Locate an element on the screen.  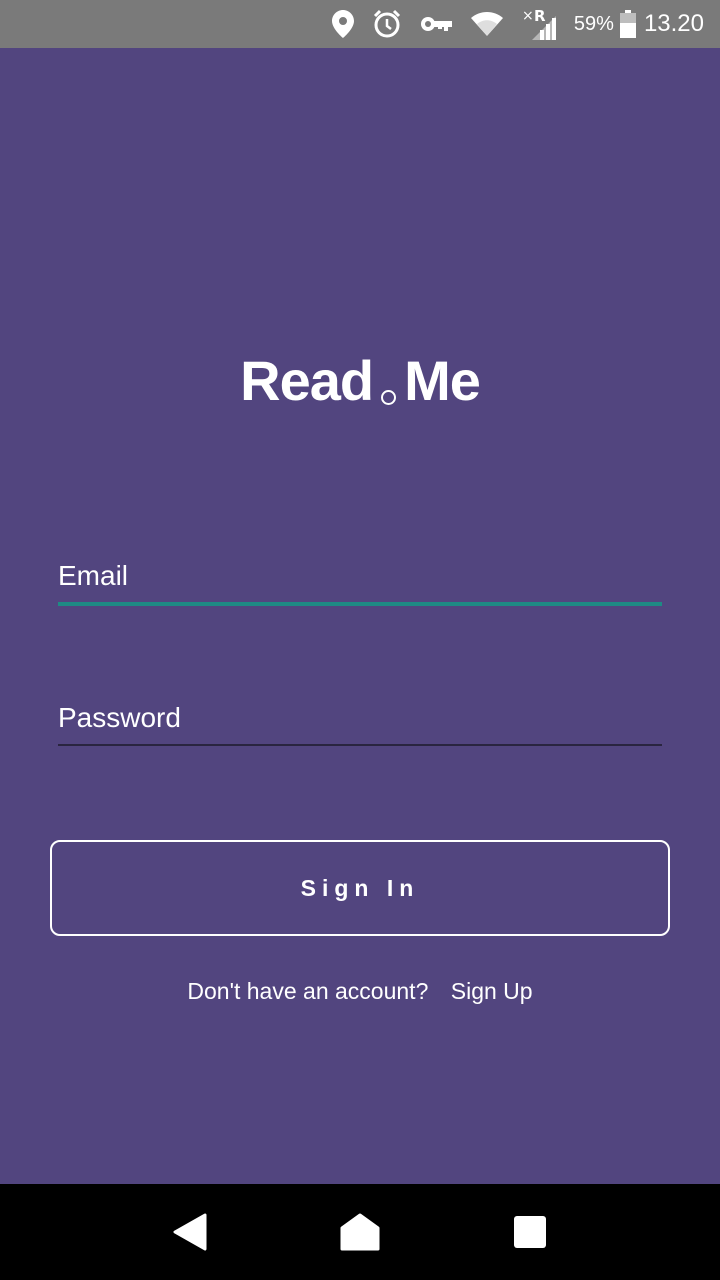
sign-up-link: Sign Up is located at coordinates (492, 991).